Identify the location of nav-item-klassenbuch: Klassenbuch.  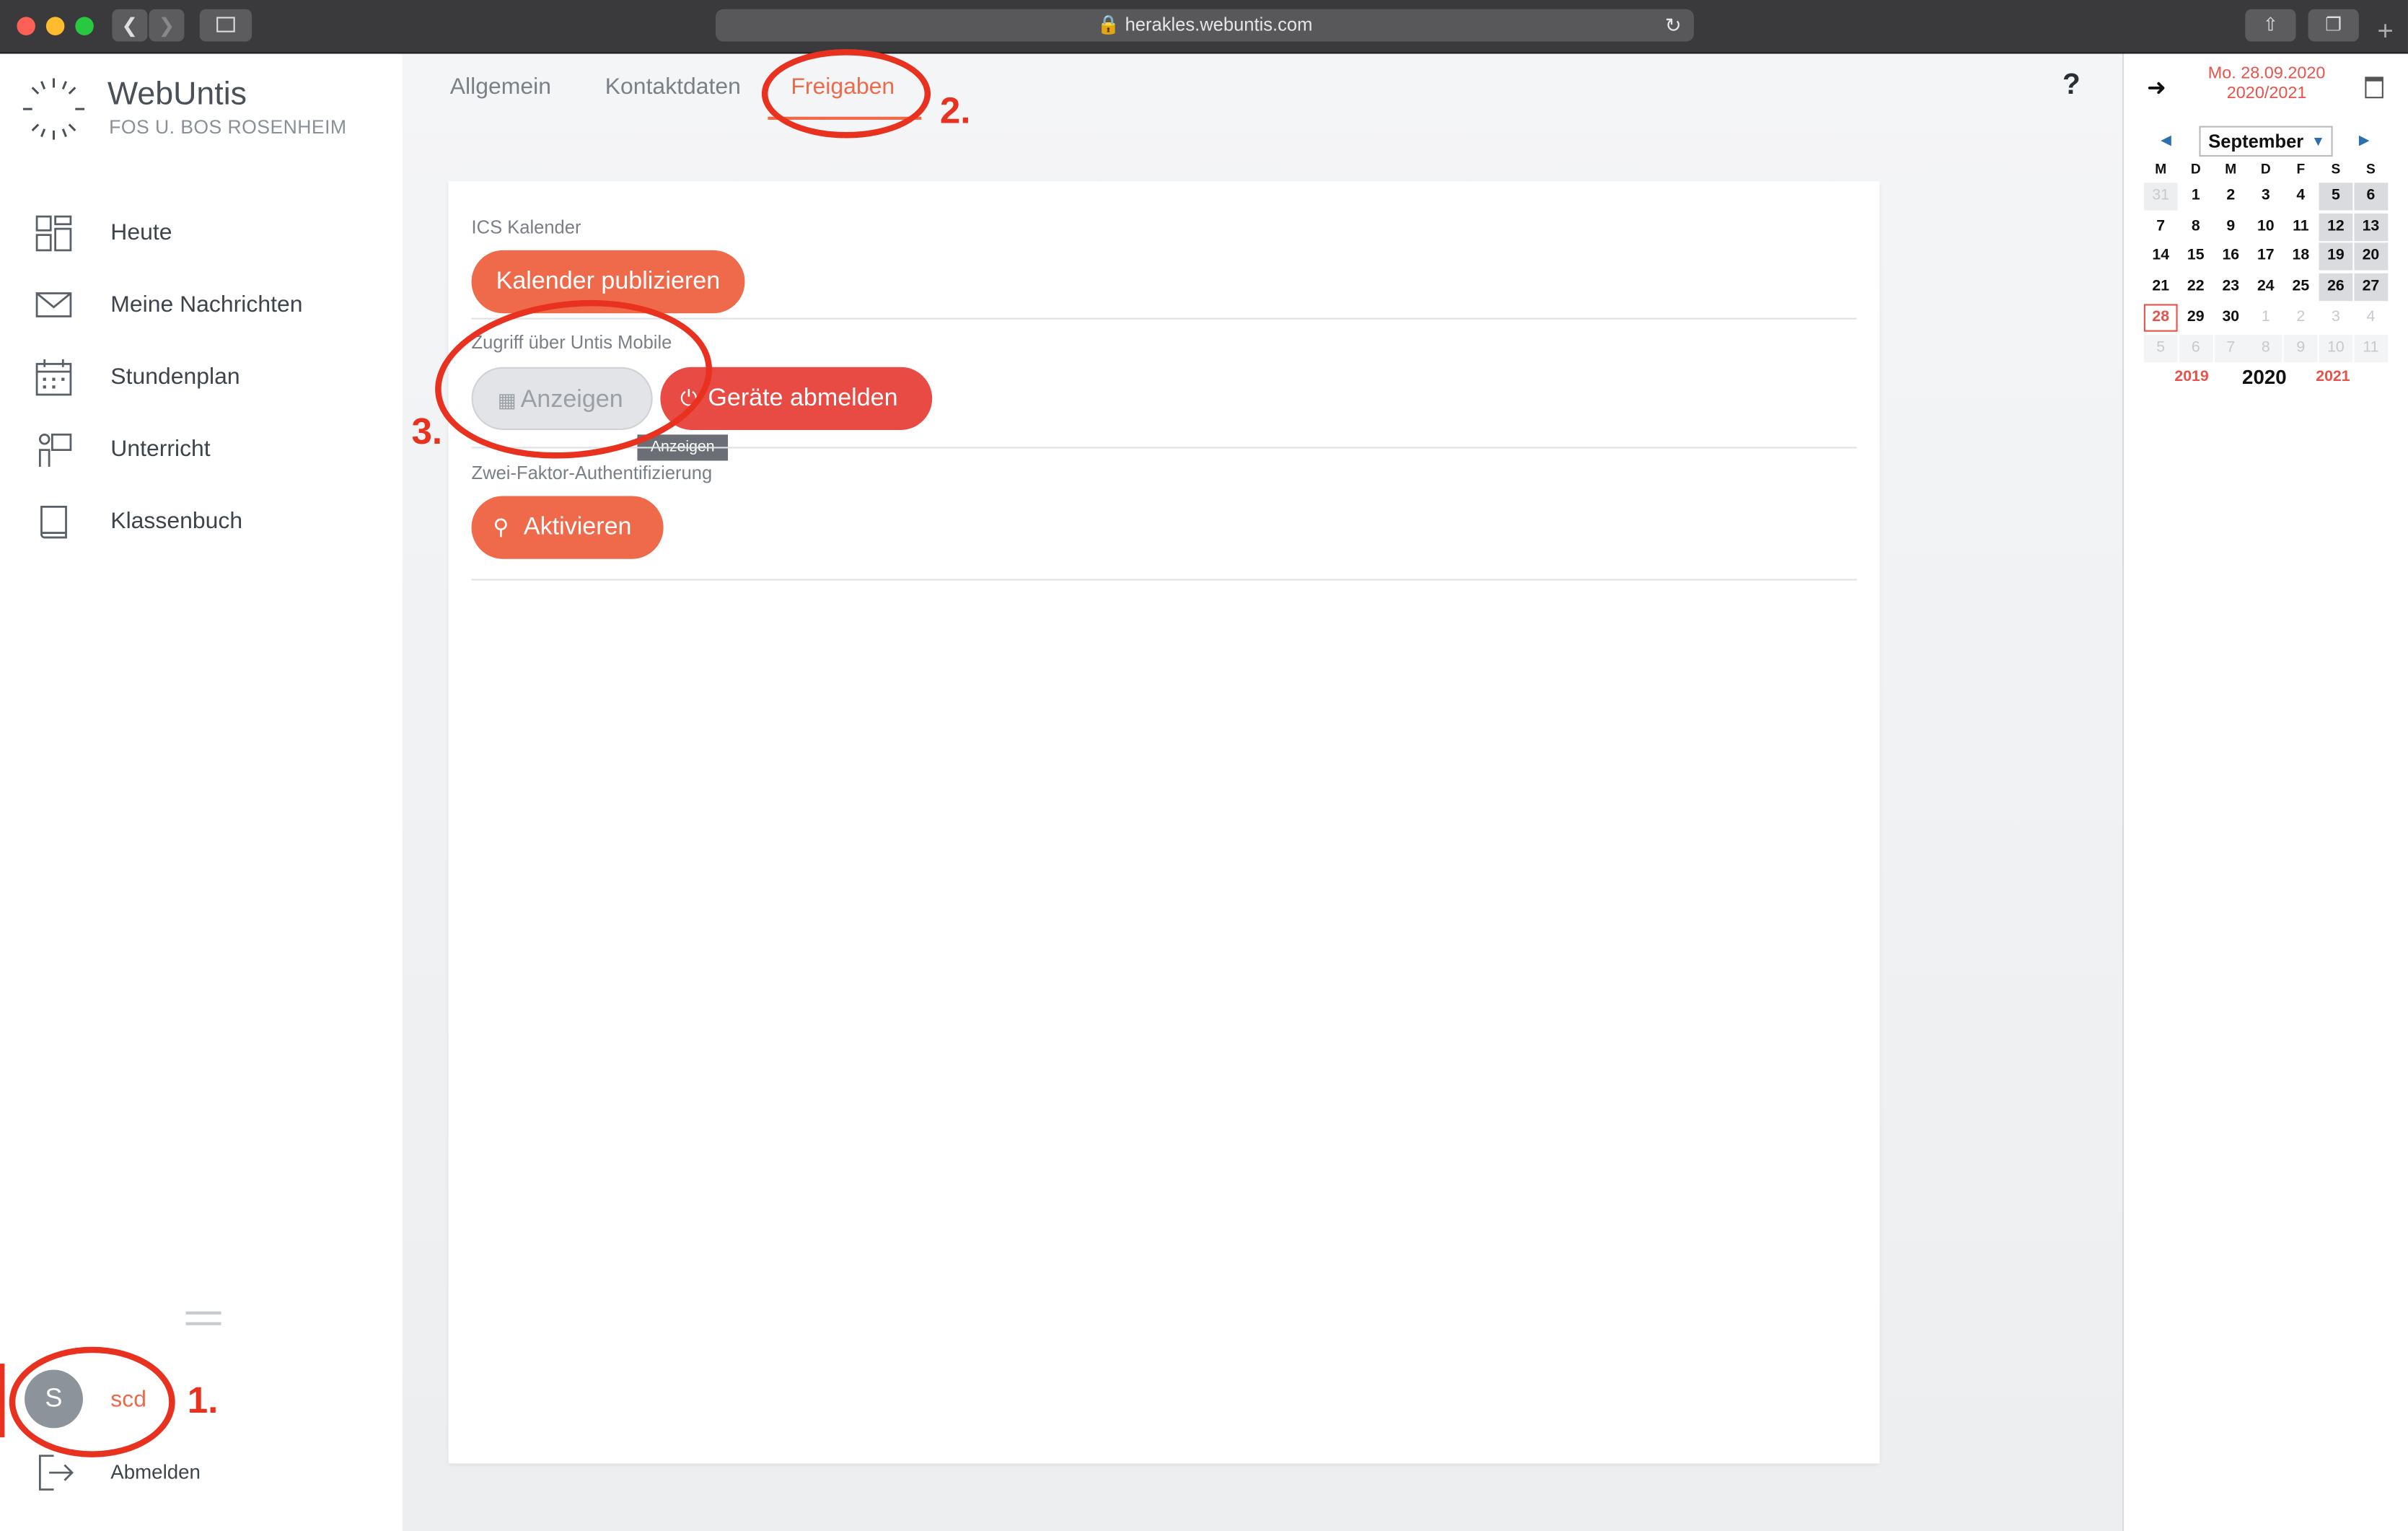
(201, 520).